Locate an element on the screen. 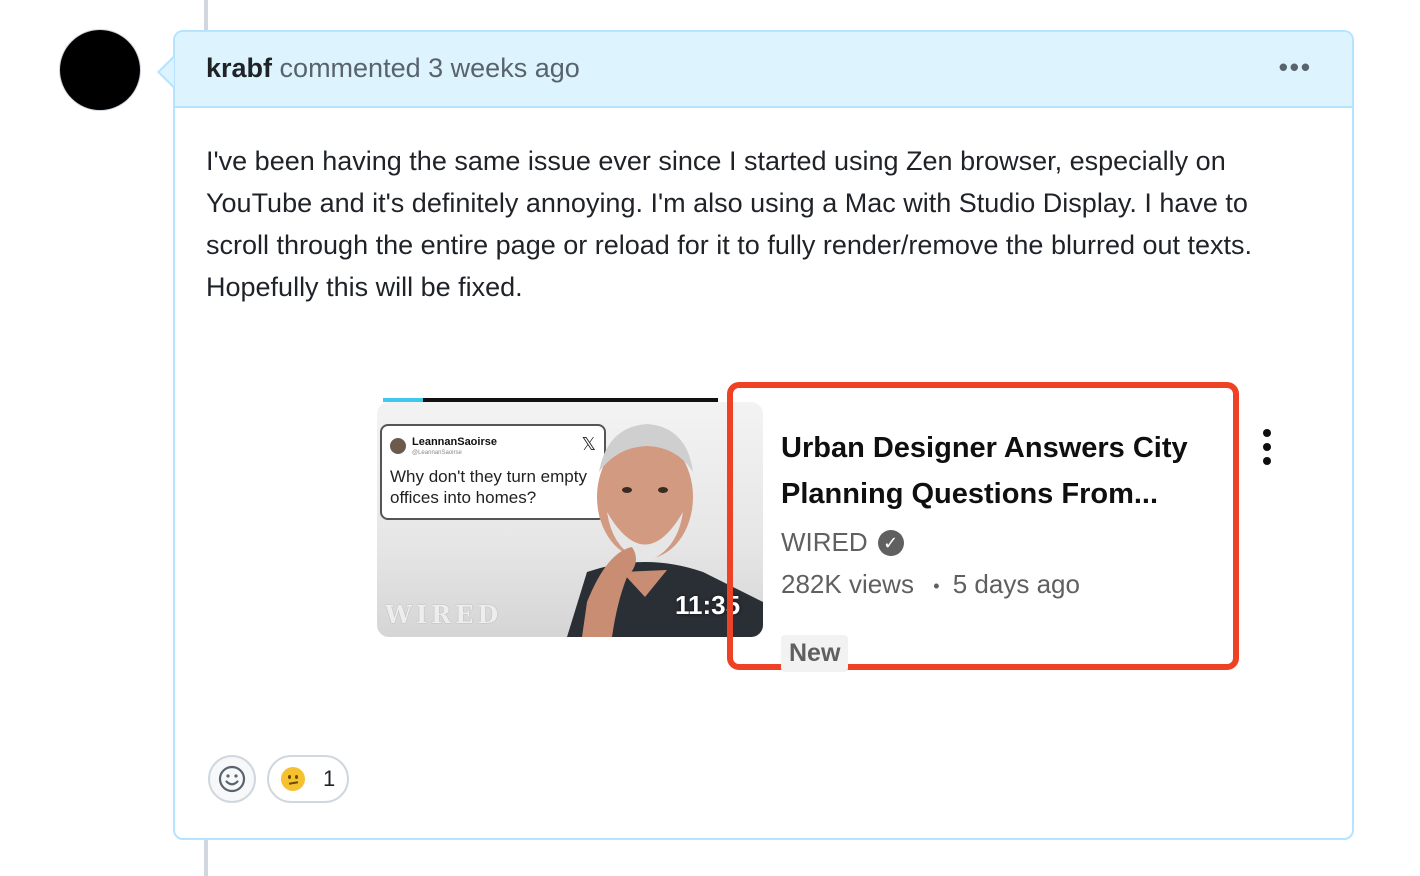  video-stats: 282K views • 5 days ago is located at coordinates (930, 584).